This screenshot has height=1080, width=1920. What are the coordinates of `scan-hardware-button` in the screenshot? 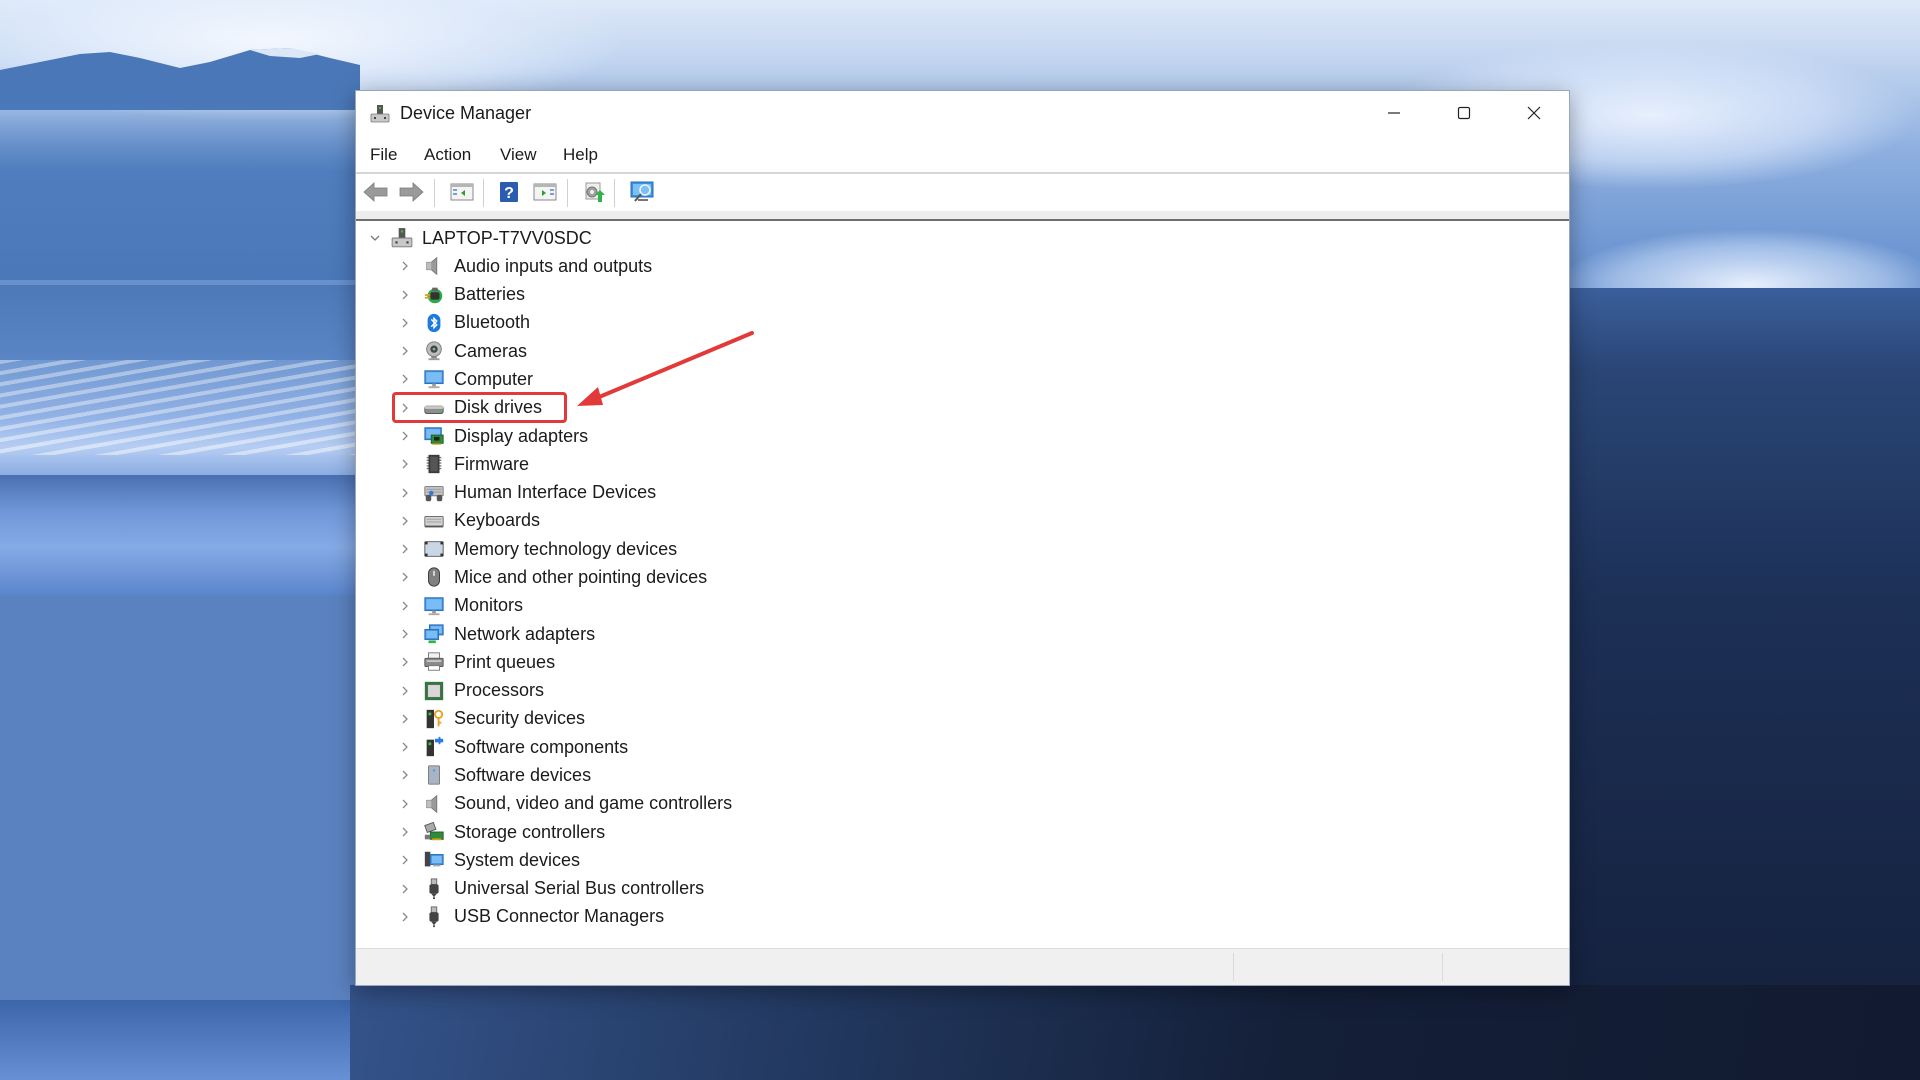 It's located at (643, 192).